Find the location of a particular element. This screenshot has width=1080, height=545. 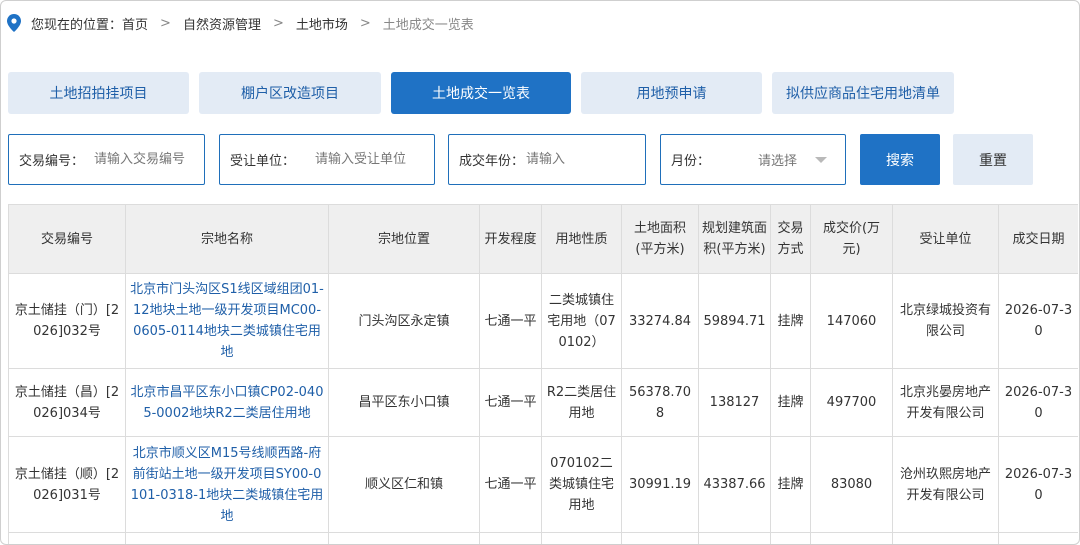

header-deal-date: 成交日期 is located at coordinates (1038, 239).